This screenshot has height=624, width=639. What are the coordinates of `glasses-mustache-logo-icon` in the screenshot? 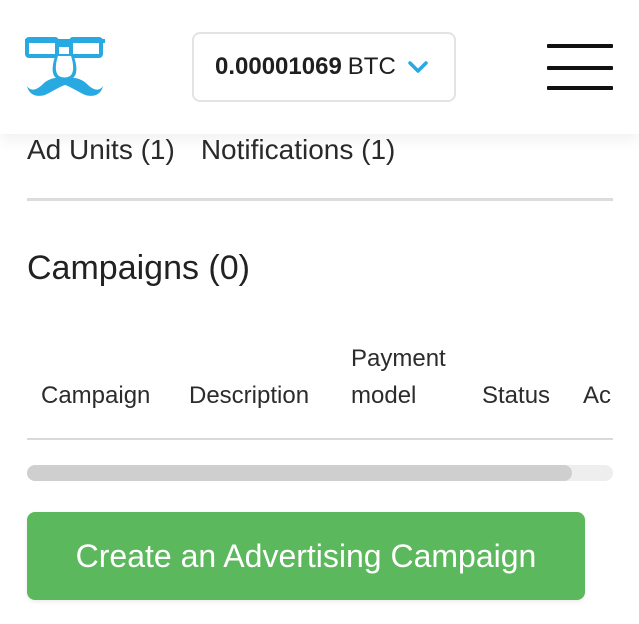 It's located at (65, 67).